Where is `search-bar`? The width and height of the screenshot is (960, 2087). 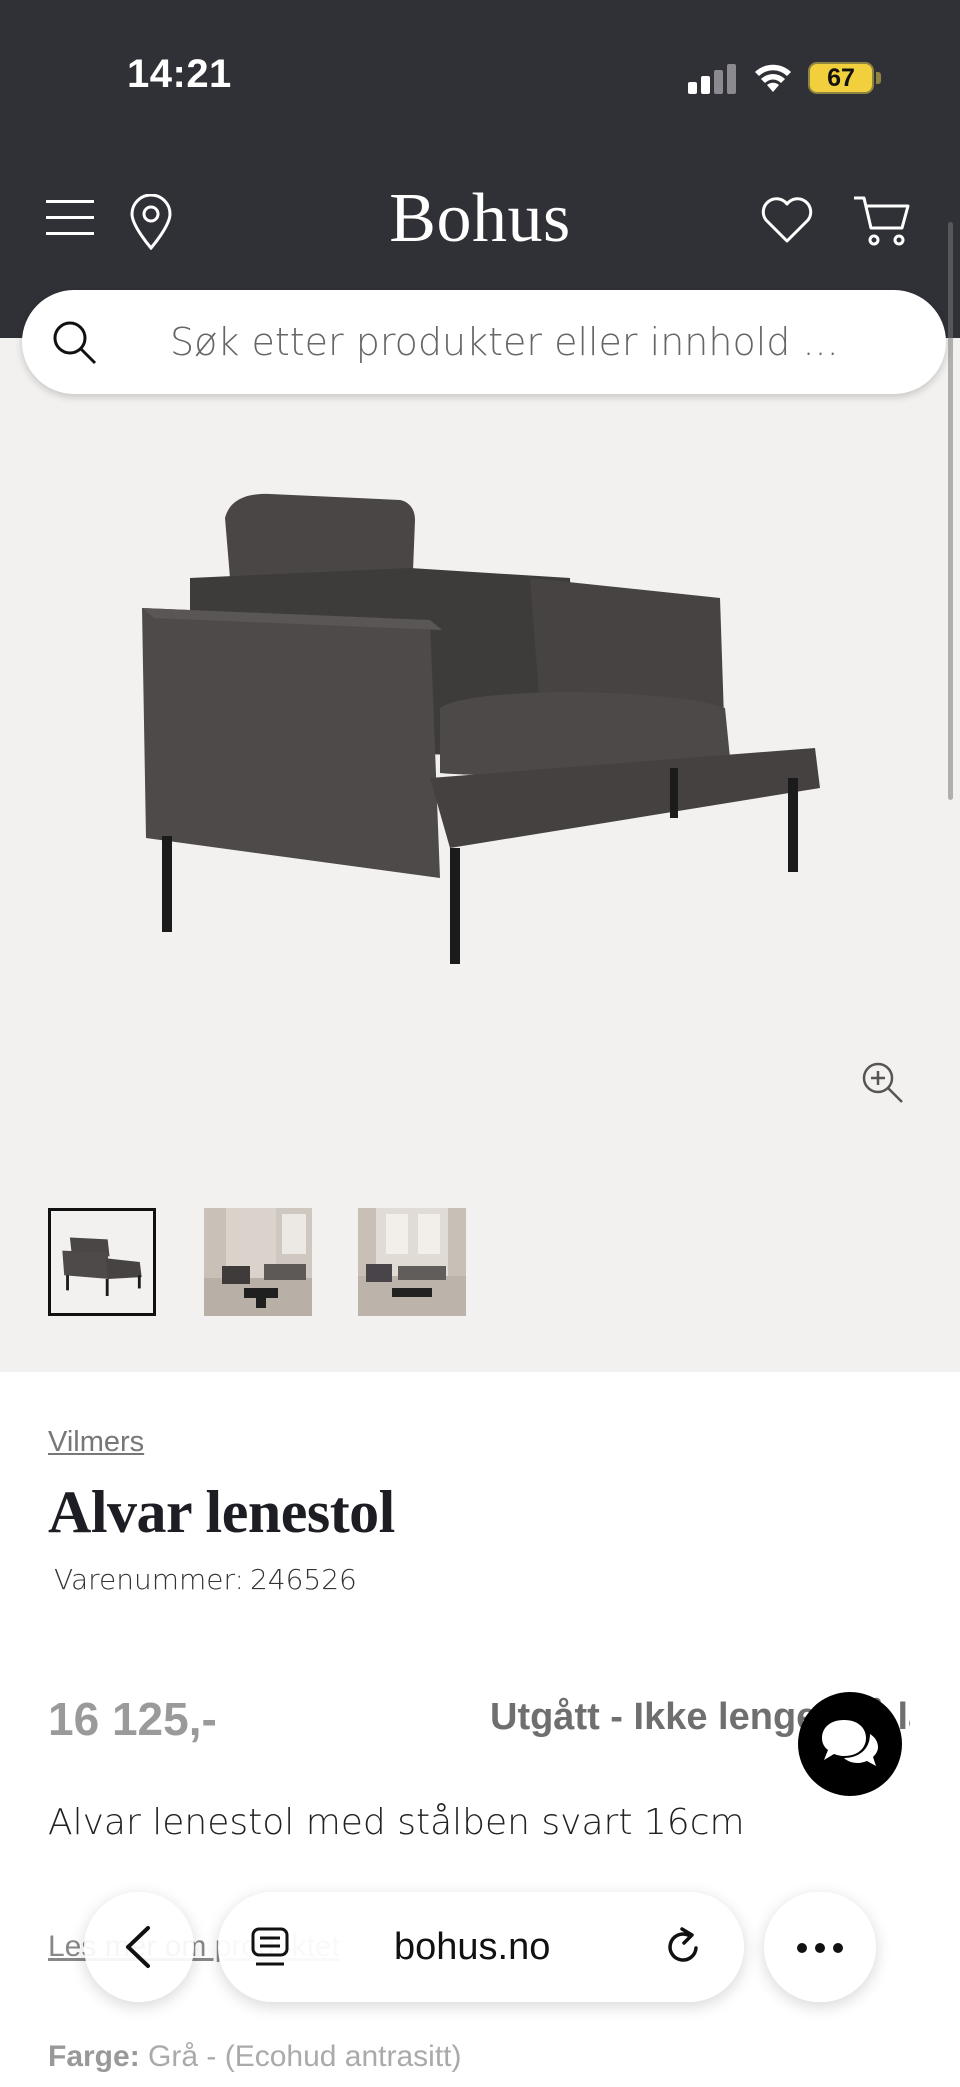 search-bar is located at coordinates (484, 342).